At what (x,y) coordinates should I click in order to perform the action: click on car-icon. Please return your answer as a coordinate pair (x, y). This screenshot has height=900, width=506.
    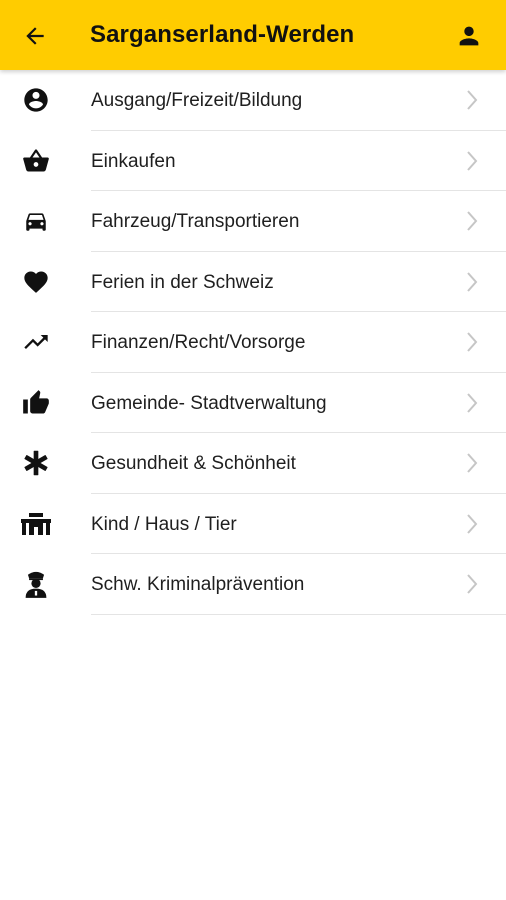
    Looking at the image, I should click on (36, 222).